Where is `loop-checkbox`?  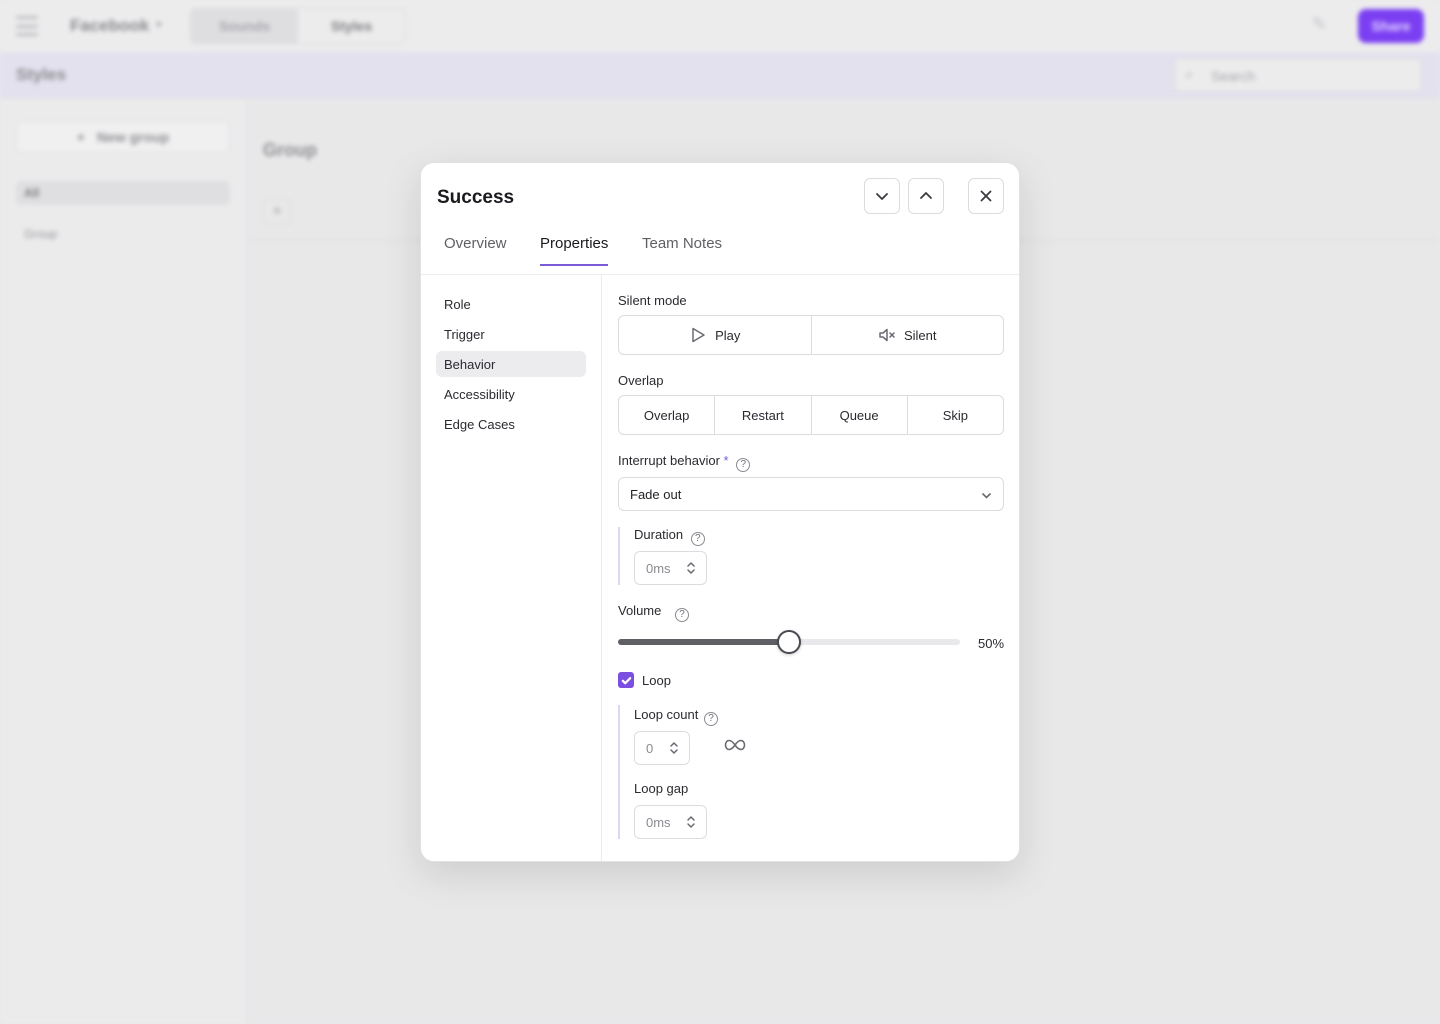 loop-checkbox is located at coordinates (626, 680).